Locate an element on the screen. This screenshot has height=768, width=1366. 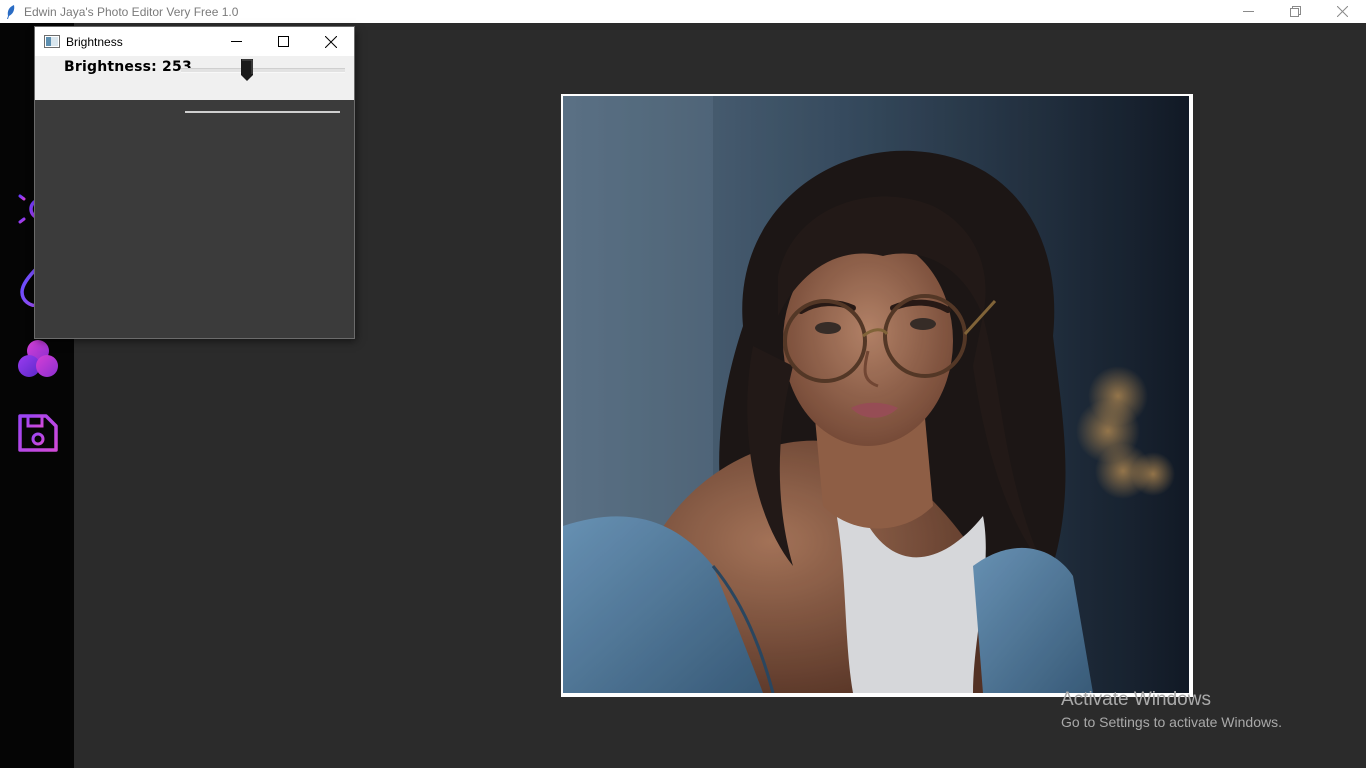
slider-baseline is located at coordinates (262, 112).